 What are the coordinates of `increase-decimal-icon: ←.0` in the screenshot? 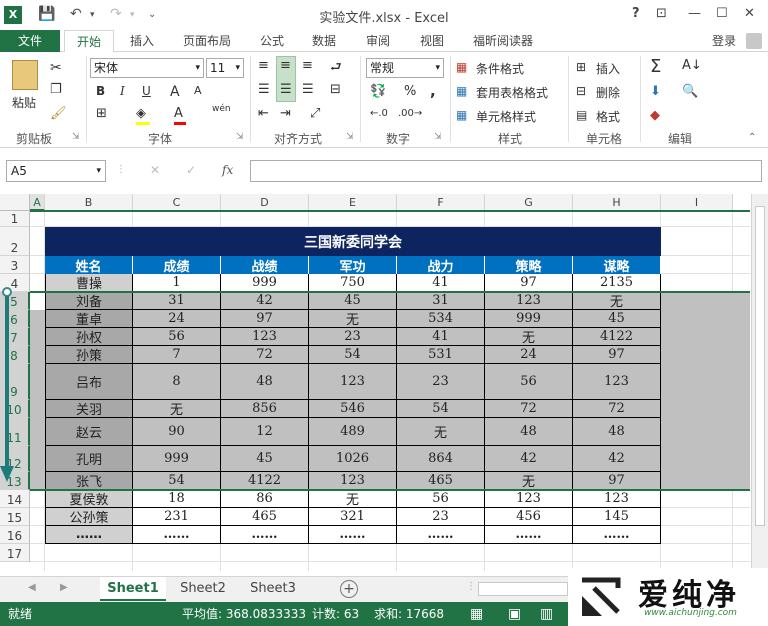 It's located at (379, 113).